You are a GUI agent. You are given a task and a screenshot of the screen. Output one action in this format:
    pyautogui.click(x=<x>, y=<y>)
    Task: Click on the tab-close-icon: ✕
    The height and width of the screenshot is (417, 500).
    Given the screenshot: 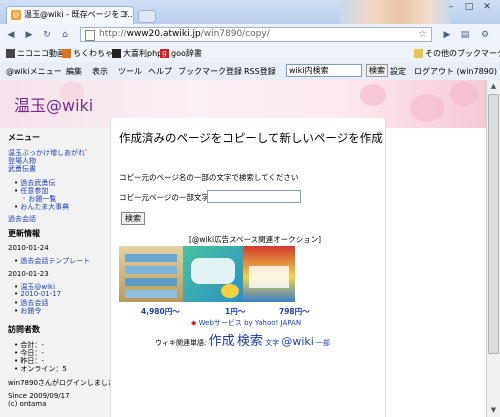 What is the action you would take?
    pyautogui.click(x=125, y=13)
    